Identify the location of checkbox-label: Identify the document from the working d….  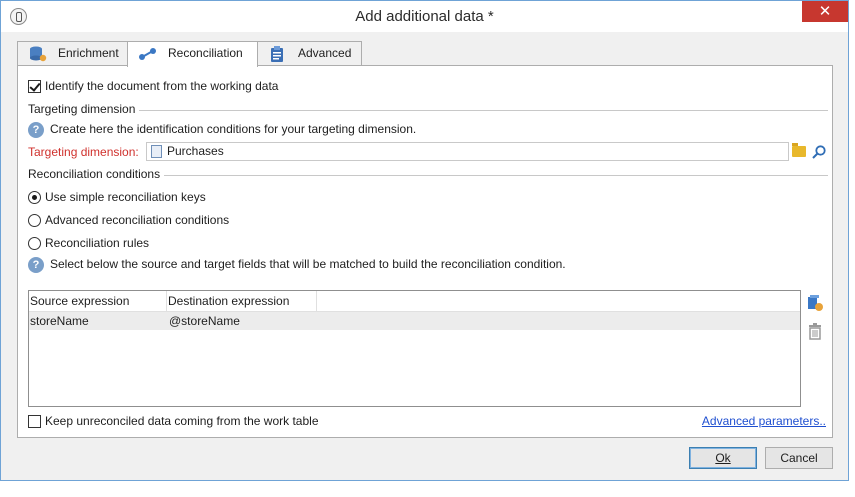
(162, 86).